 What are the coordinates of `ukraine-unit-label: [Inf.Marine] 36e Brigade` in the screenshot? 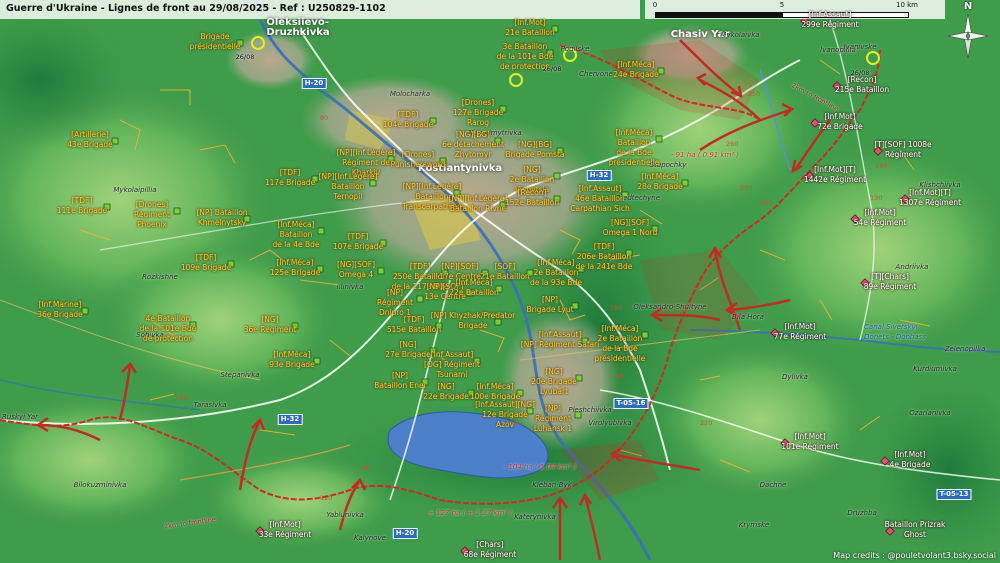 It's located at (60, 309).